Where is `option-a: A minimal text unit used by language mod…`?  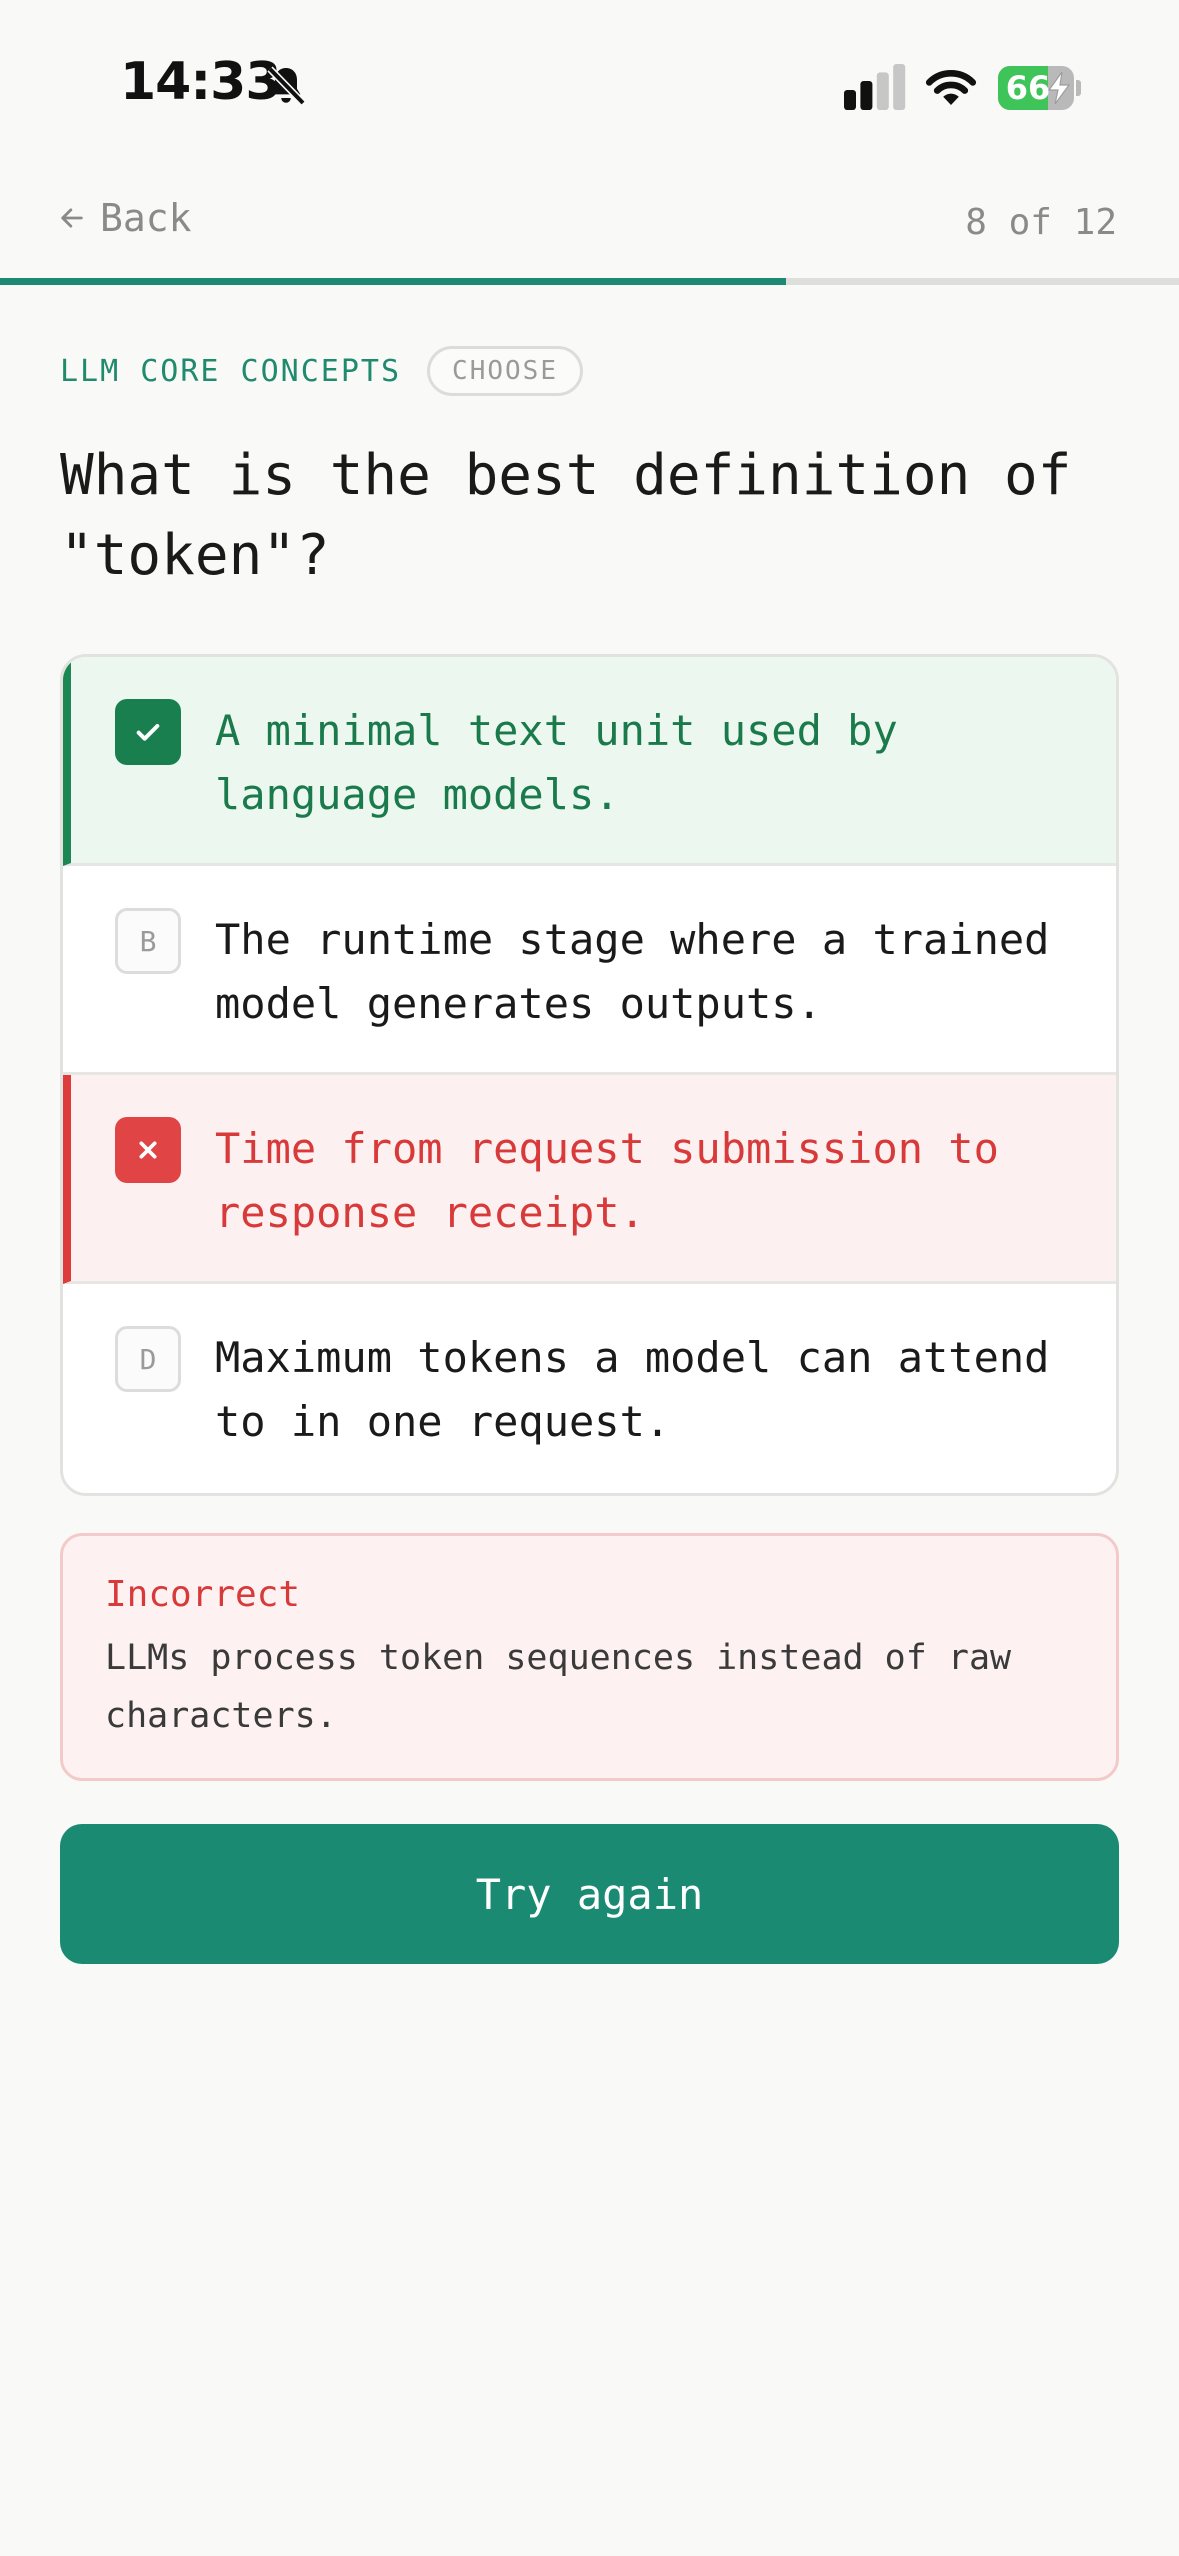 option-a: A minimal text unit used by language mod… is located at coordinates (589, 761).